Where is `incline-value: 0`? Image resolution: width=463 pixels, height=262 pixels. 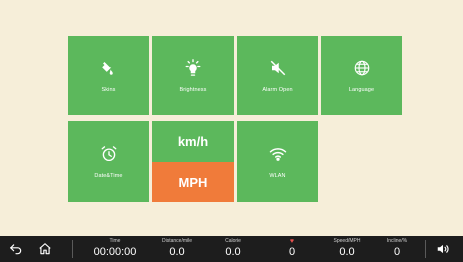 incline-value: 0 is located at coordinates (397, 252).